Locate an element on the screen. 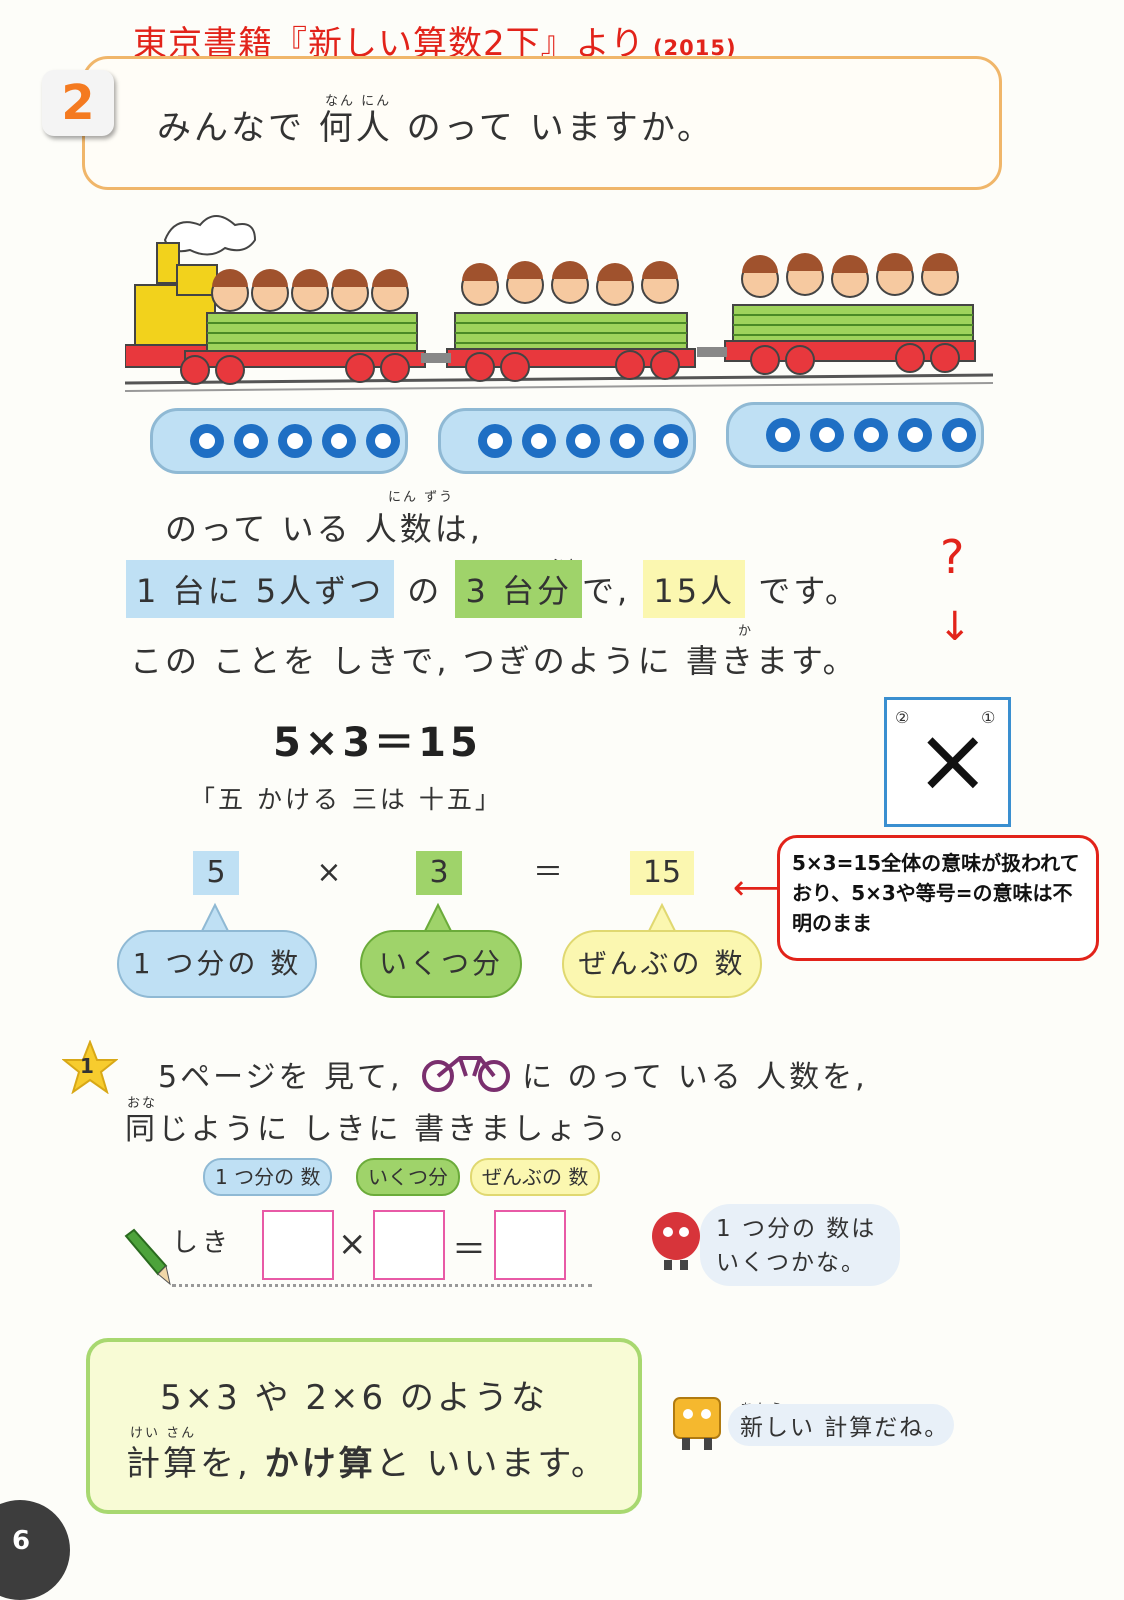  exercise-line-2: 同じように しきに 書きましょう。 is located at coordinates (384, 1129).